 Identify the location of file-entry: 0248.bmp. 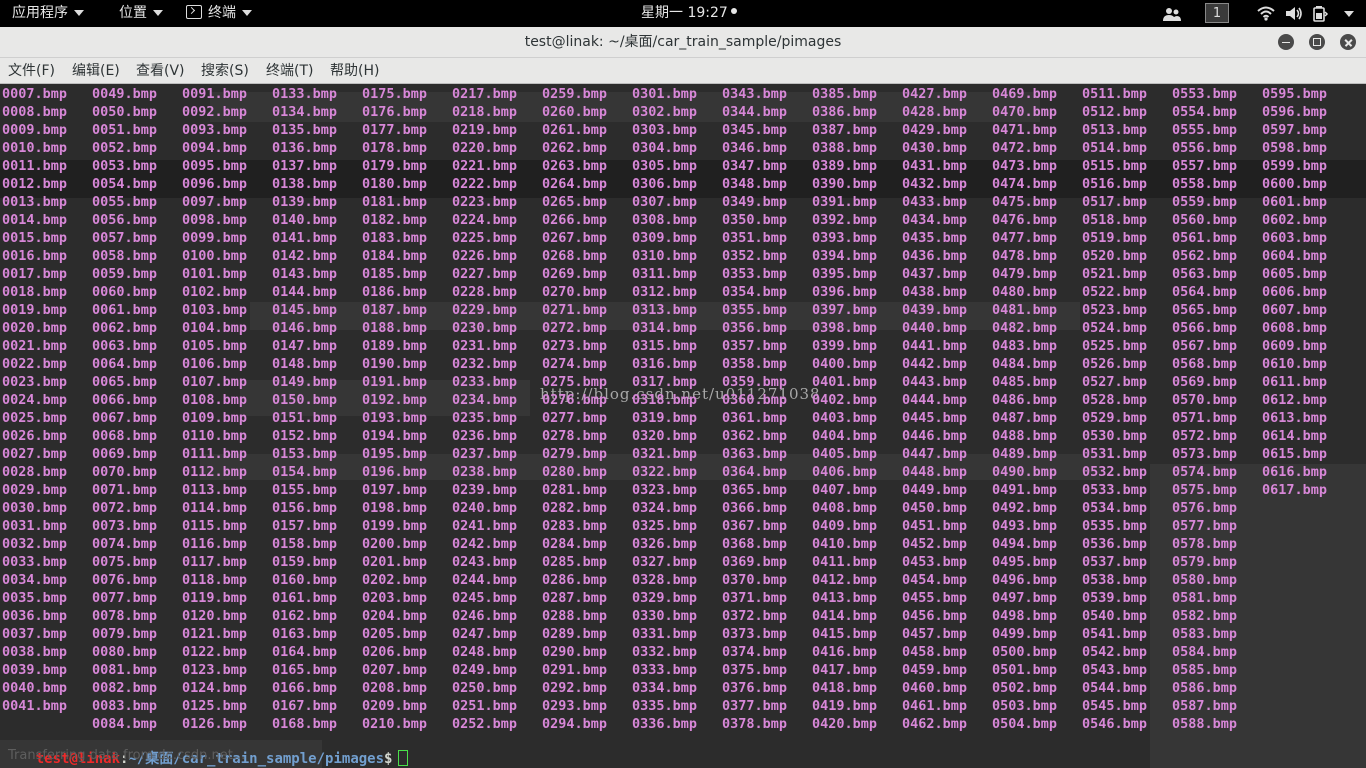
(485, 652).